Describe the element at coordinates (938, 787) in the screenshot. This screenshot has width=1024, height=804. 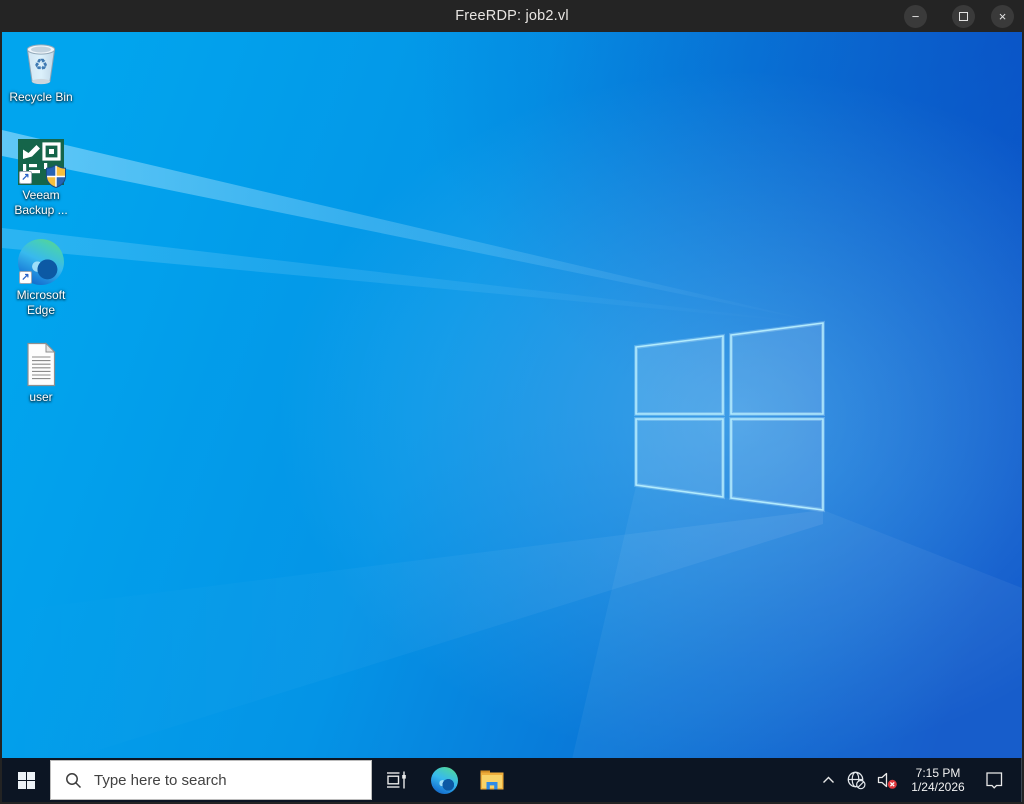
I see `clock-date: 1/24/2026` at that location.